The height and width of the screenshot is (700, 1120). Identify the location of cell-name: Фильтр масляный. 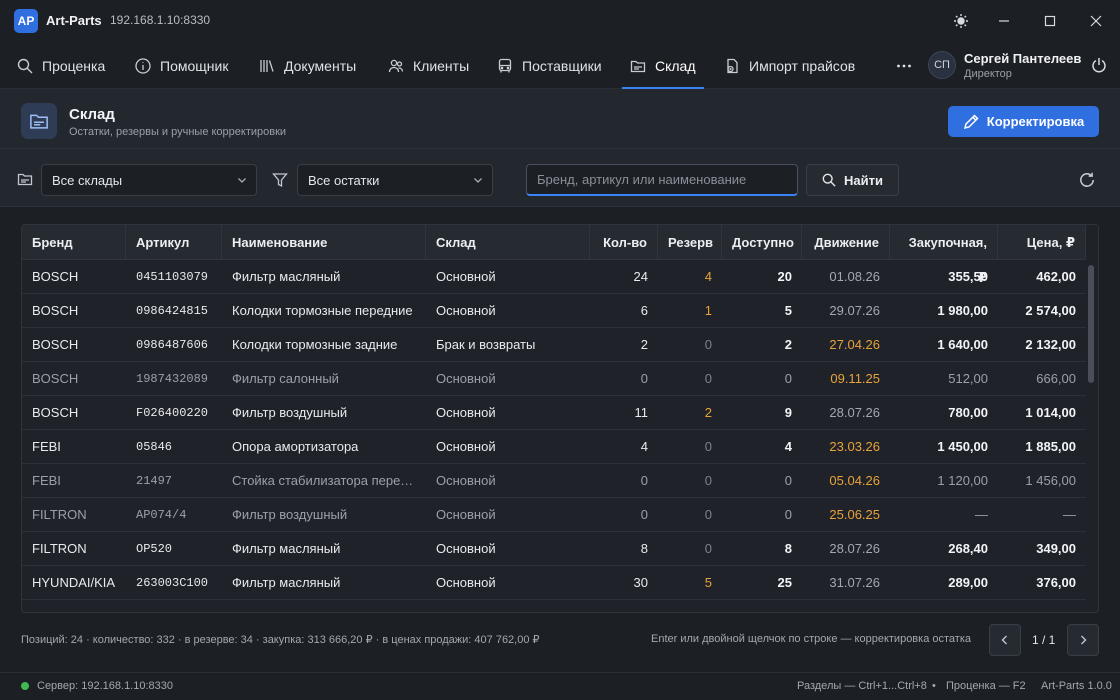
(286, 548).